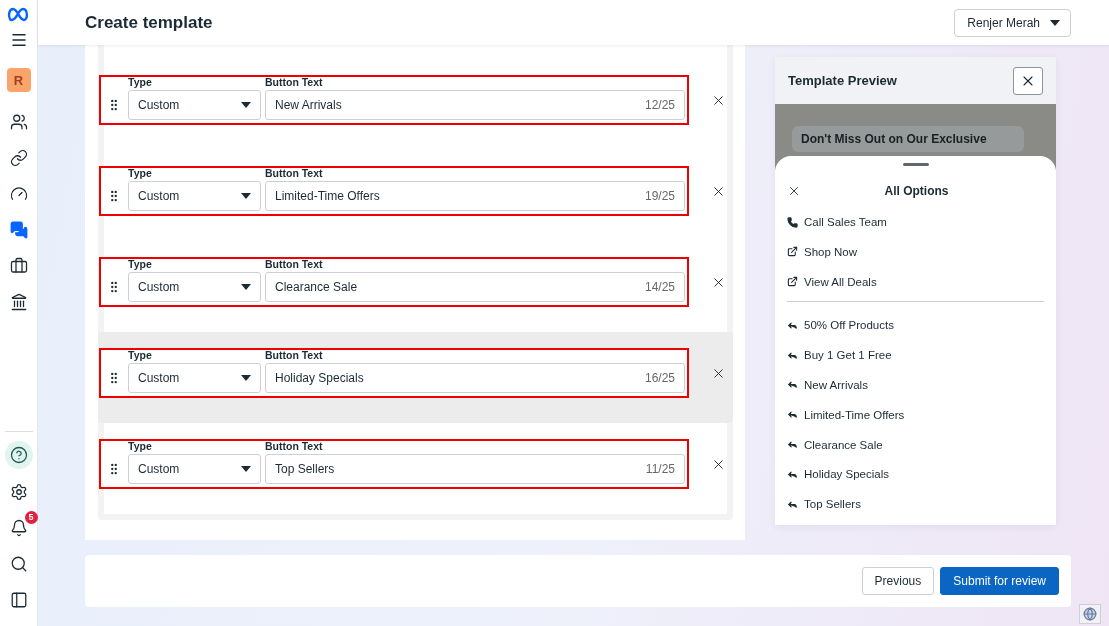  I want to click on previous-button: Previous, so click(898, 581).